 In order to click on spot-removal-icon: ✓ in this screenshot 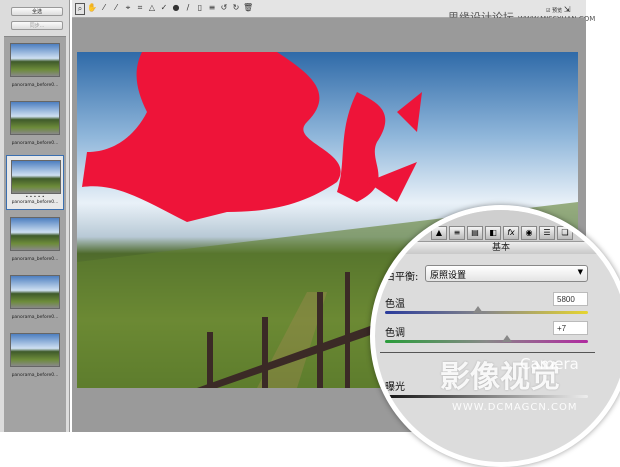, I will do `click(164, 7)`.